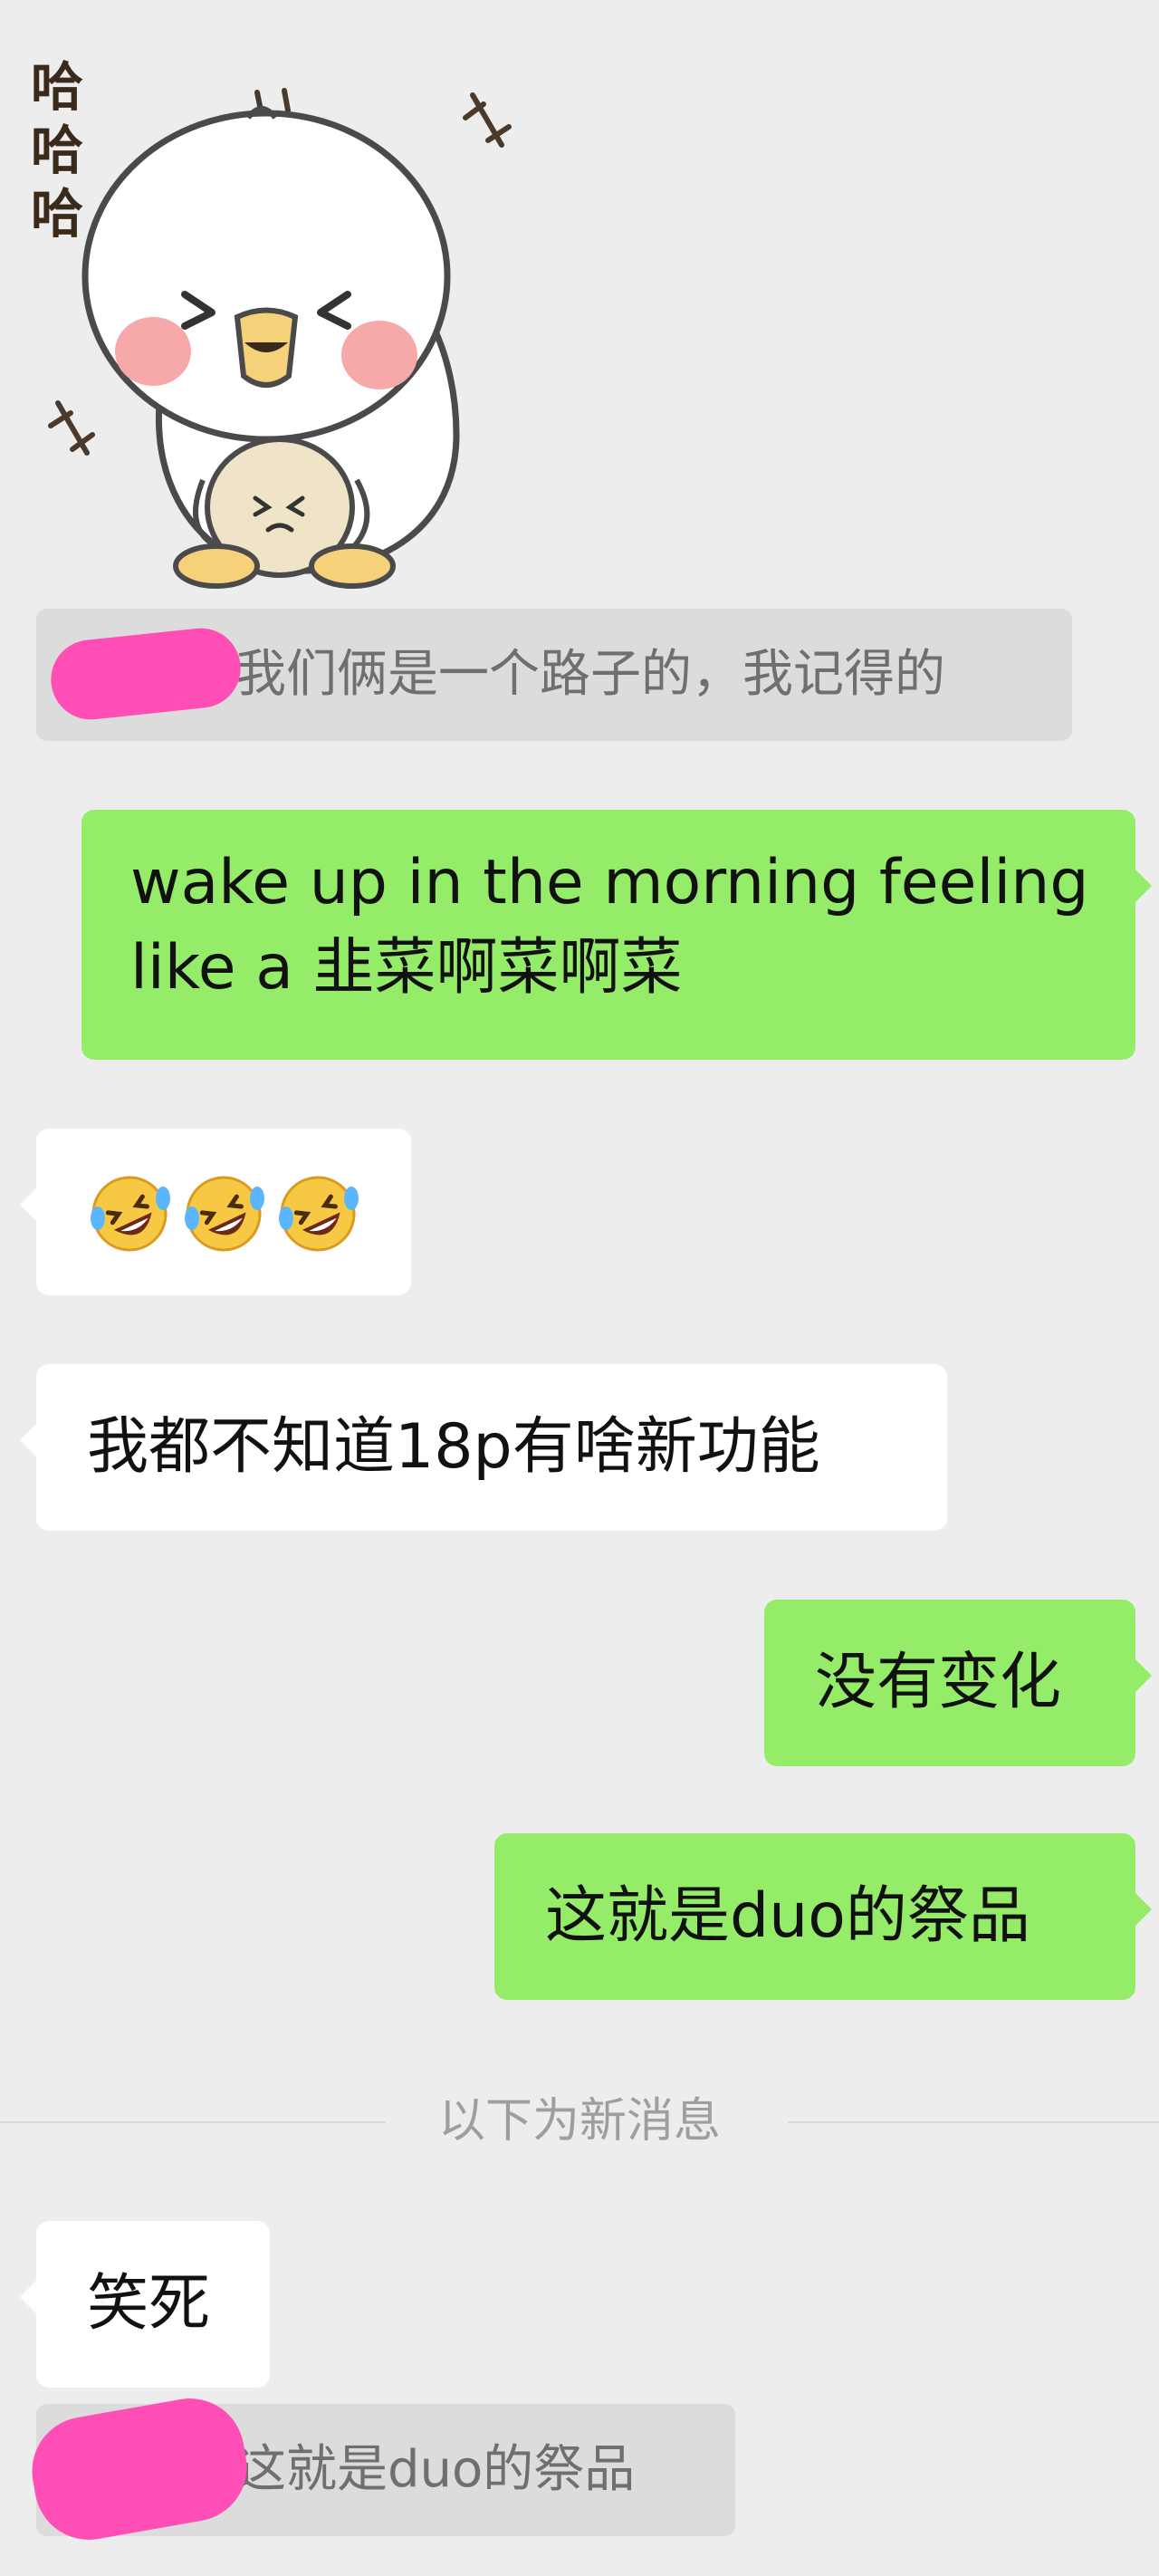 This screenshot has height=2576, width=1159. I want to click on outgoing-message-bubble: 这就是duo的祭品, so click(823, 1916).